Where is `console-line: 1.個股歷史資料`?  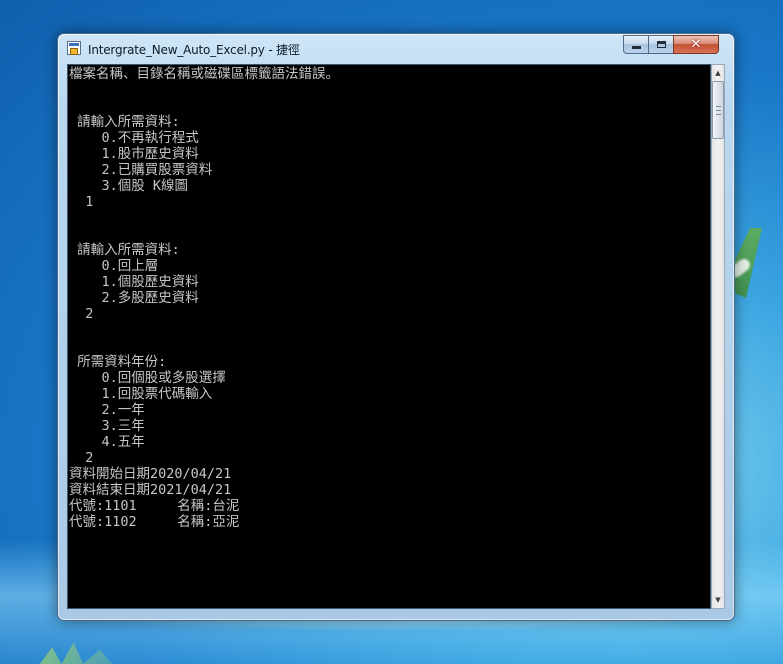
console-line: 1.個股歷史資料 is located at coordinates (134, 282).